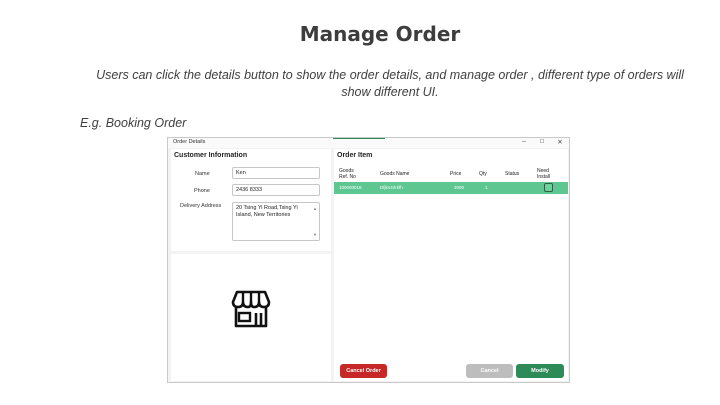 The height and width of the screenshot is (405, 720). Describe the element at coordinates (276, 190) in the screenshot. I see `phone-field: 2436 8333` at that location.